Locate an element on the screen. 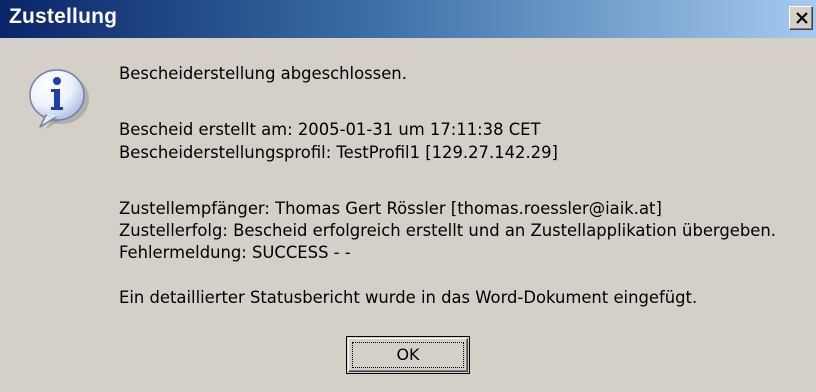 The image size is (816, 392). title-bar: Zustellung is located at coordinates (408, 19).